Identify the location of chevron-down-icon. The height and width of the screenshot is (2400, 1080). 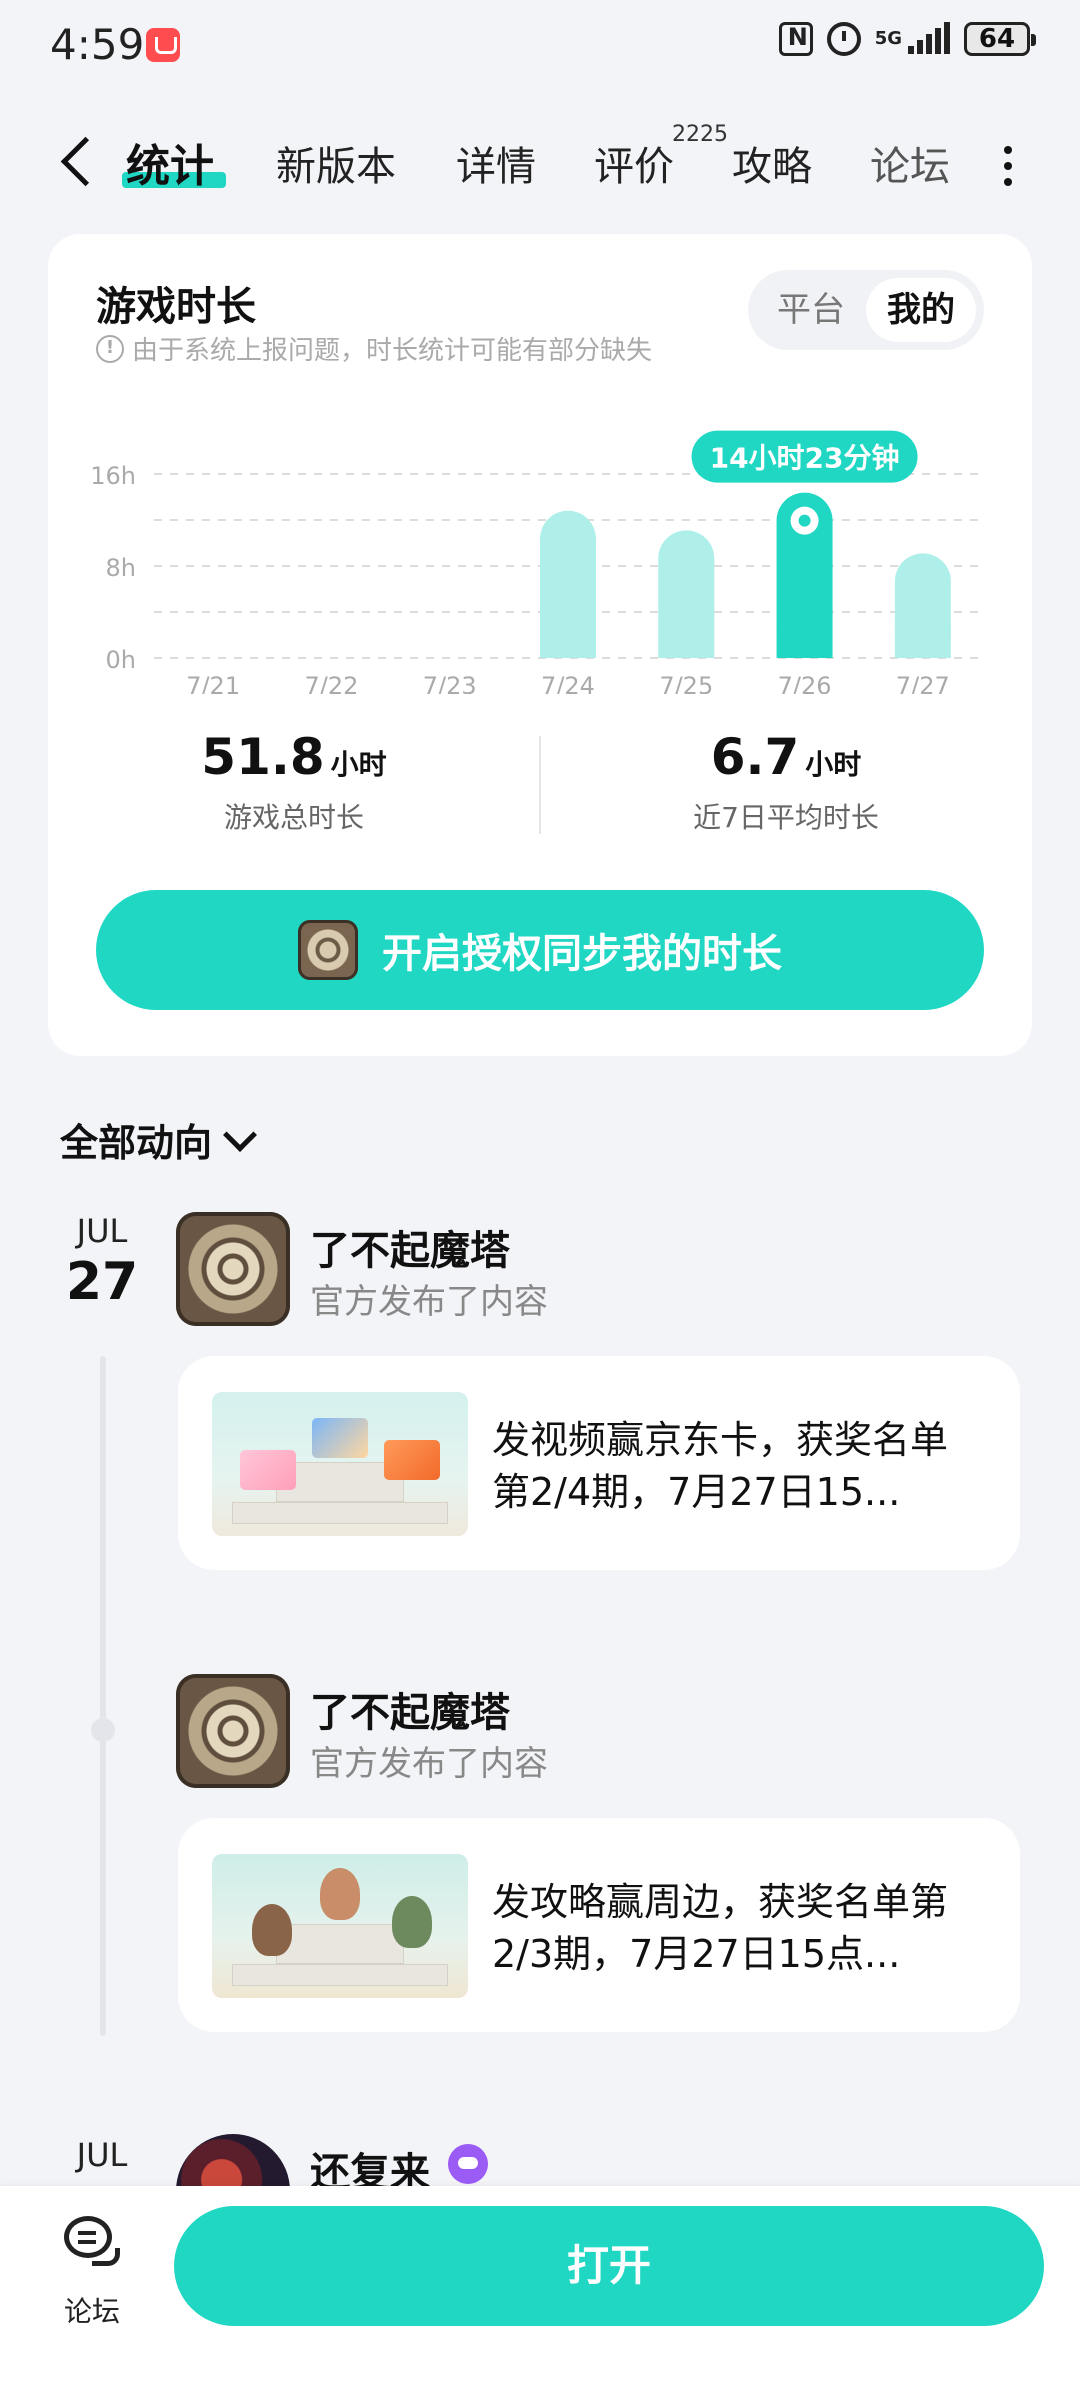
(240, 1134).